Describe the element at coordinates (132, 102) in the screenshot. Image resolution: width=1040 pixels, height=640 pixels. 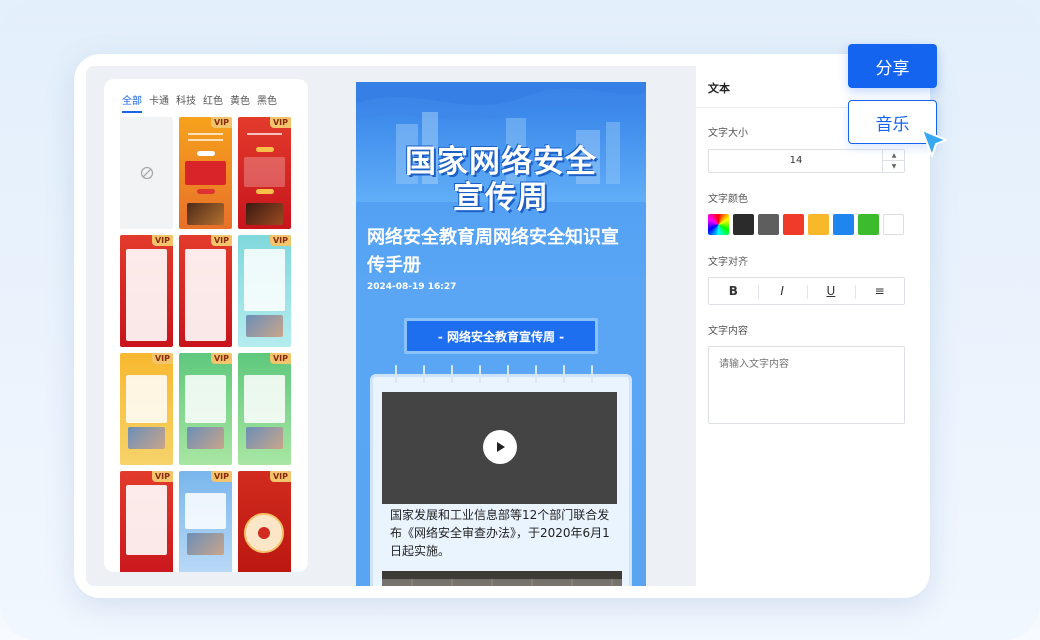
I see `tab-all: 全部` at that location.